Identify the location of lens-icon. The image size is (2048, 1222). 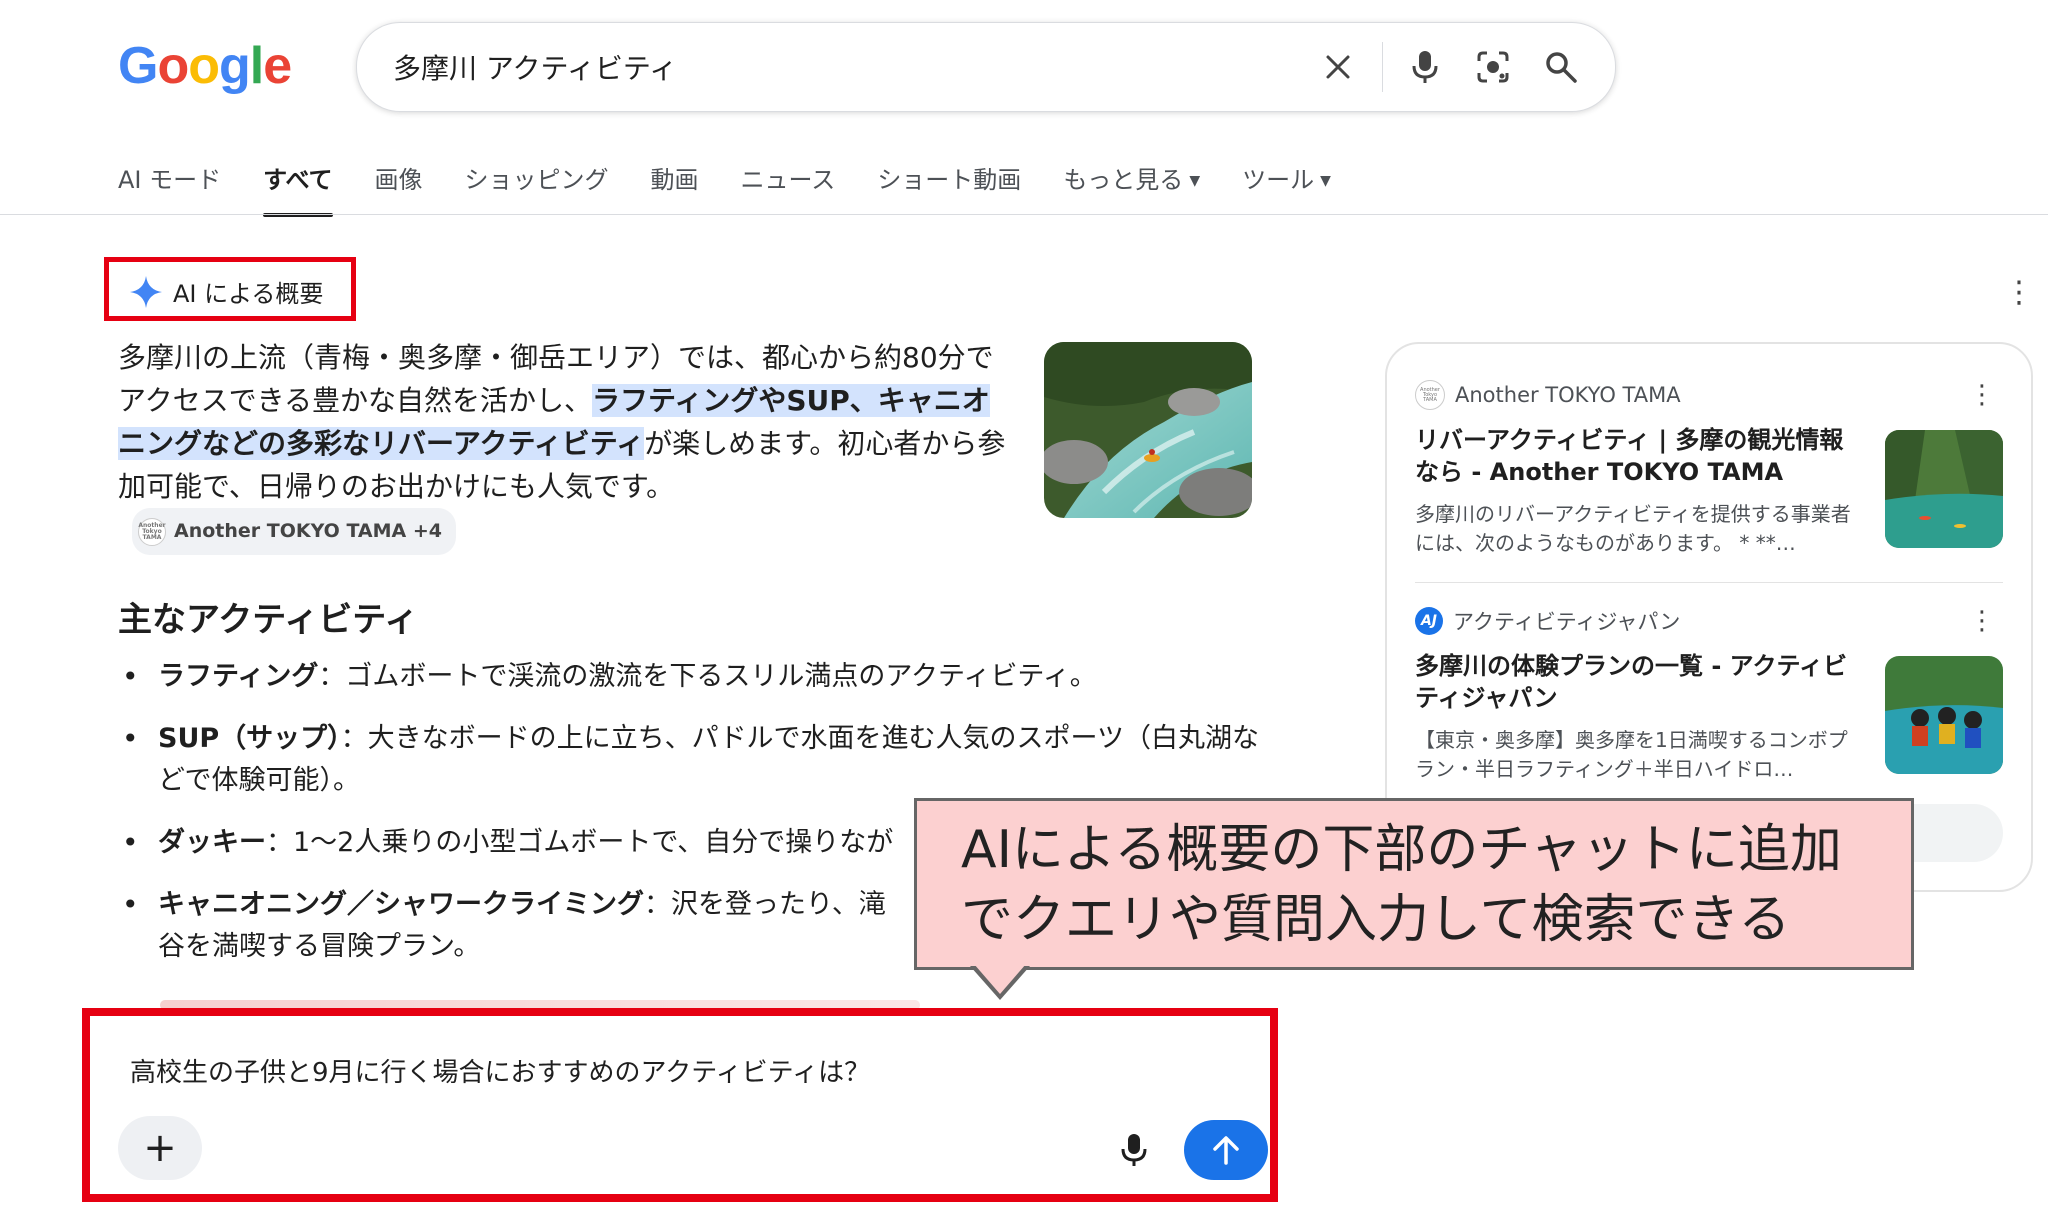
(1493, 67).